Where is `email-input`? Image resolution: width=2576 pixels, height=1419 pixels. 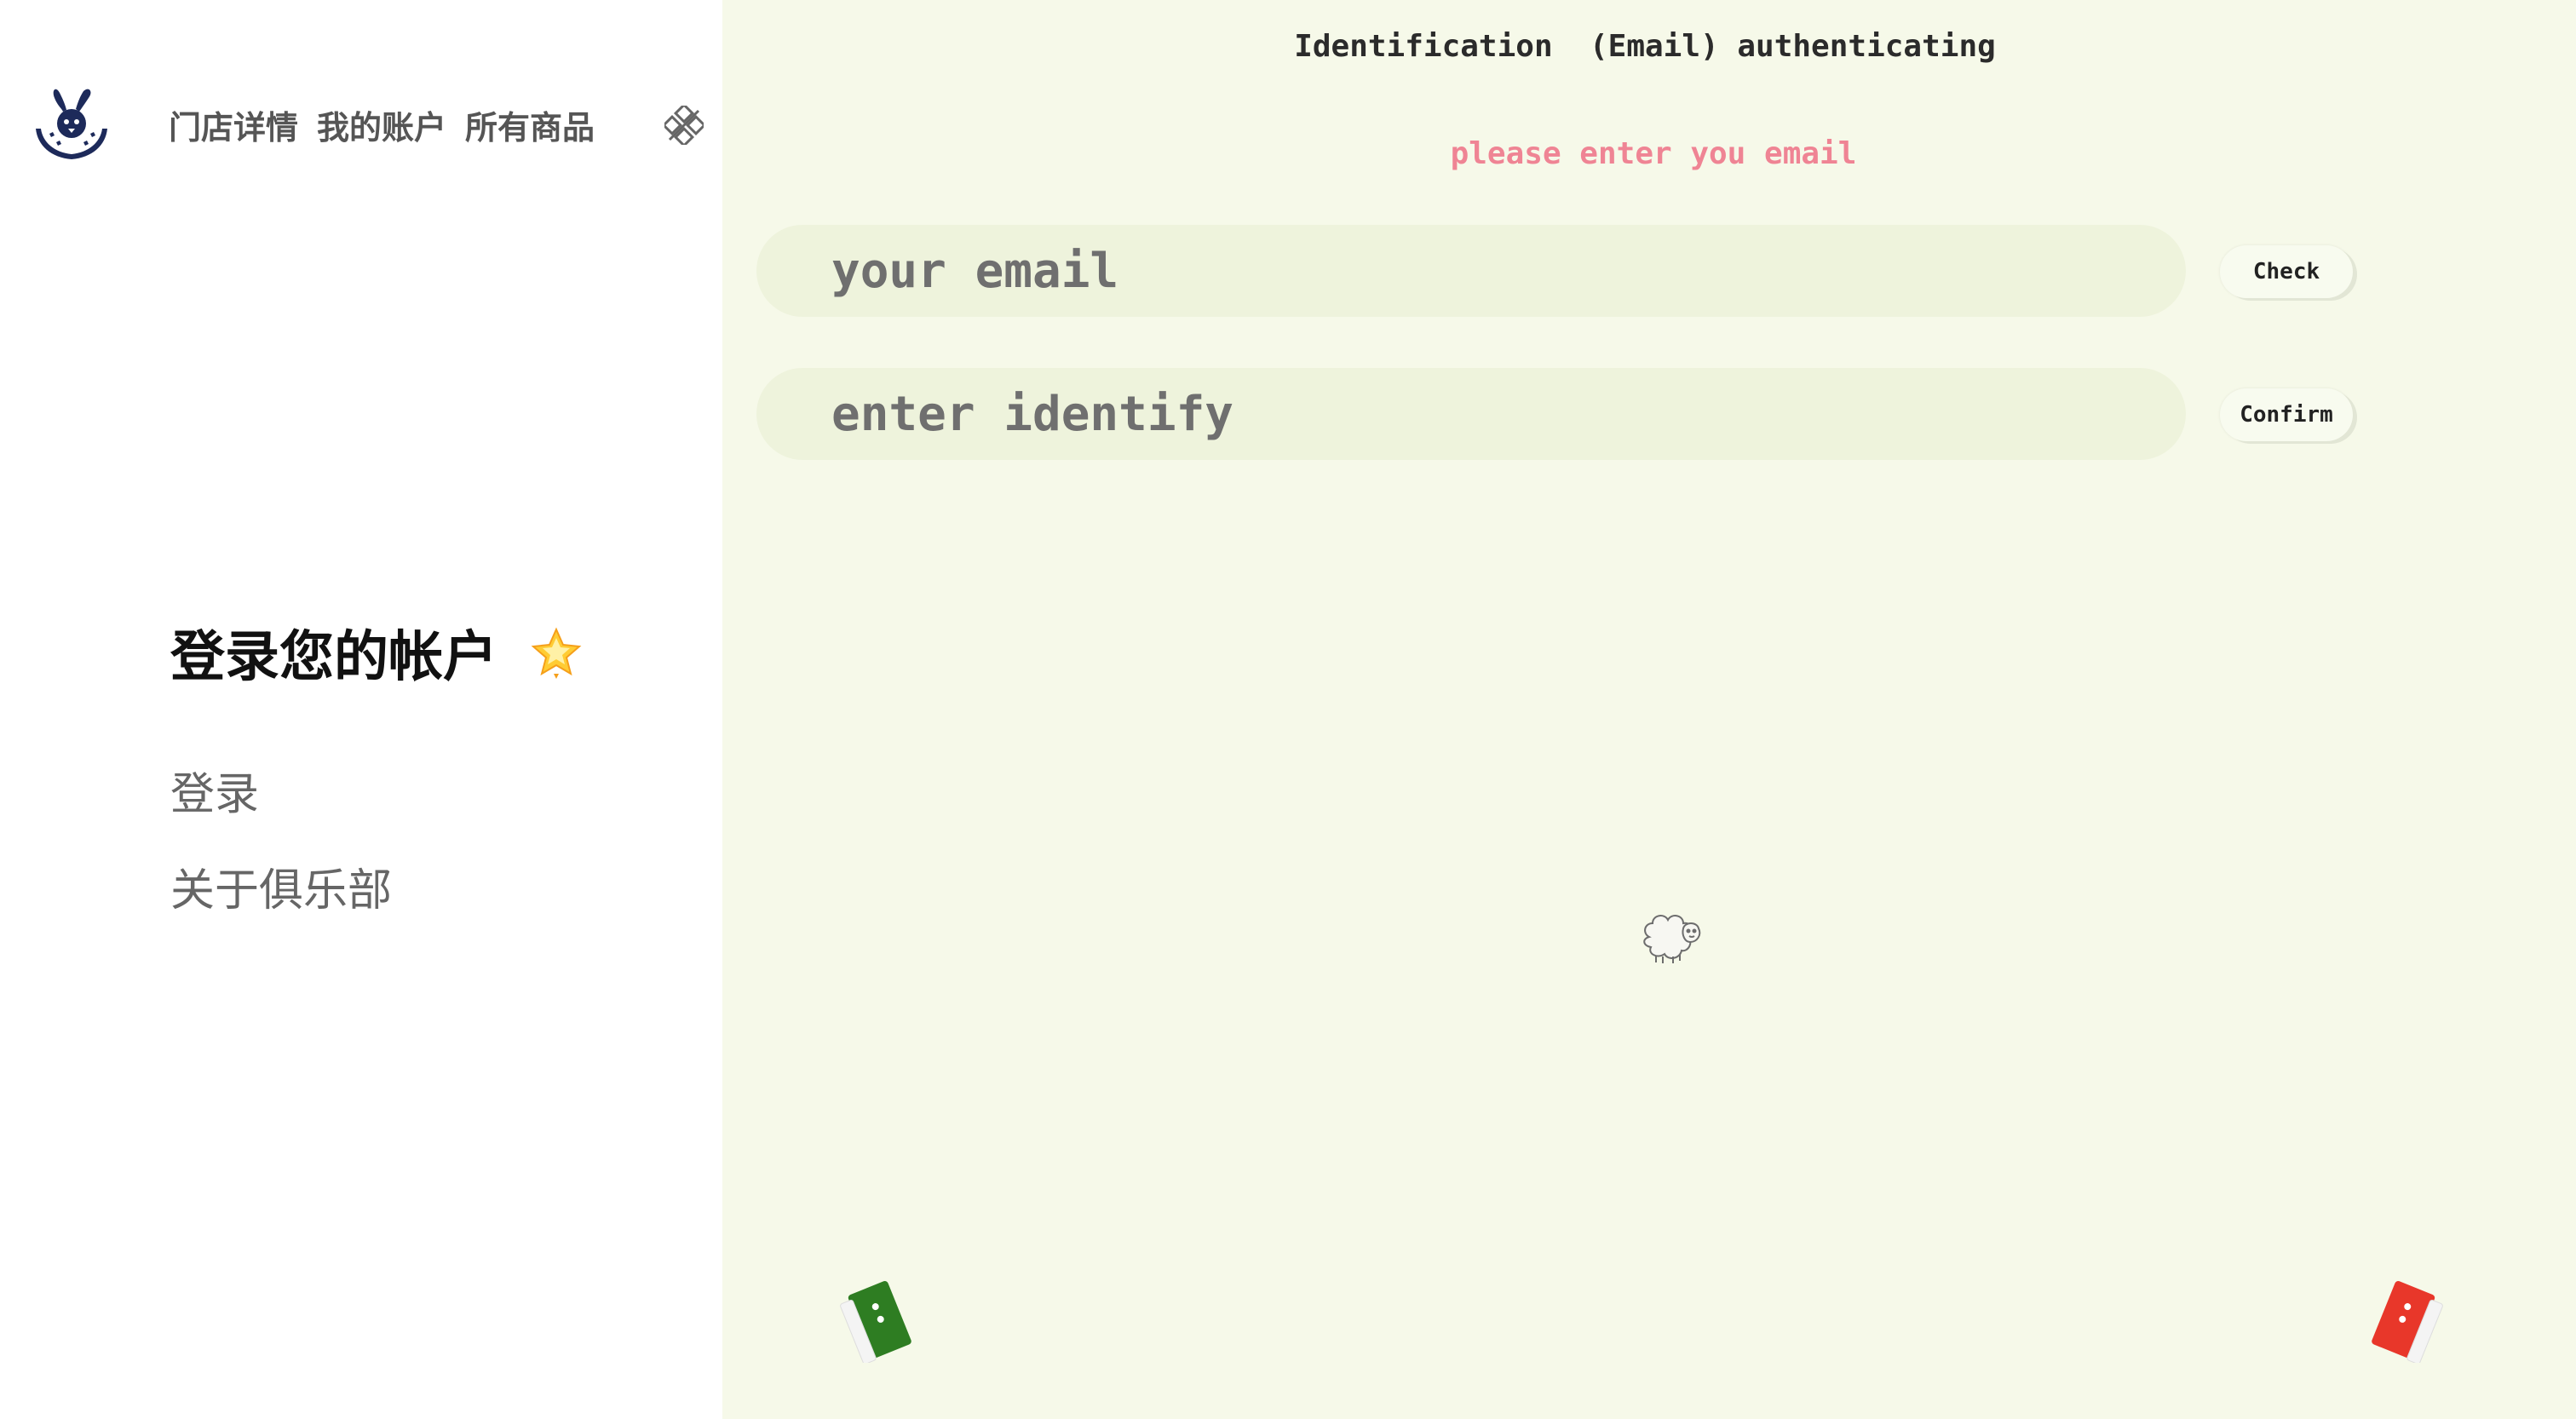
email-input is located at coordinates (1471, 271).